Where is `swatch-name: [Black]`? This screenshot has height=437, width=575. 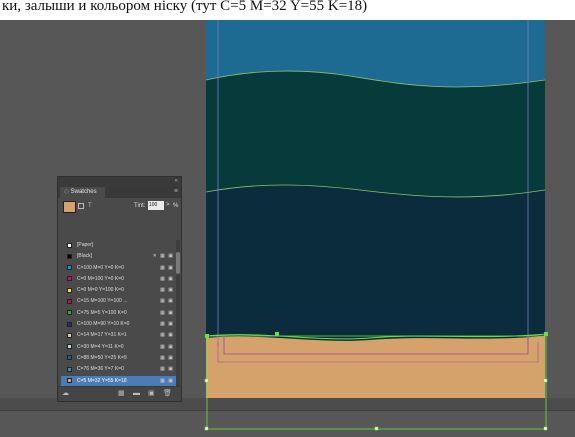
swatch-name: [Black] is located at coordinates (85, 256).